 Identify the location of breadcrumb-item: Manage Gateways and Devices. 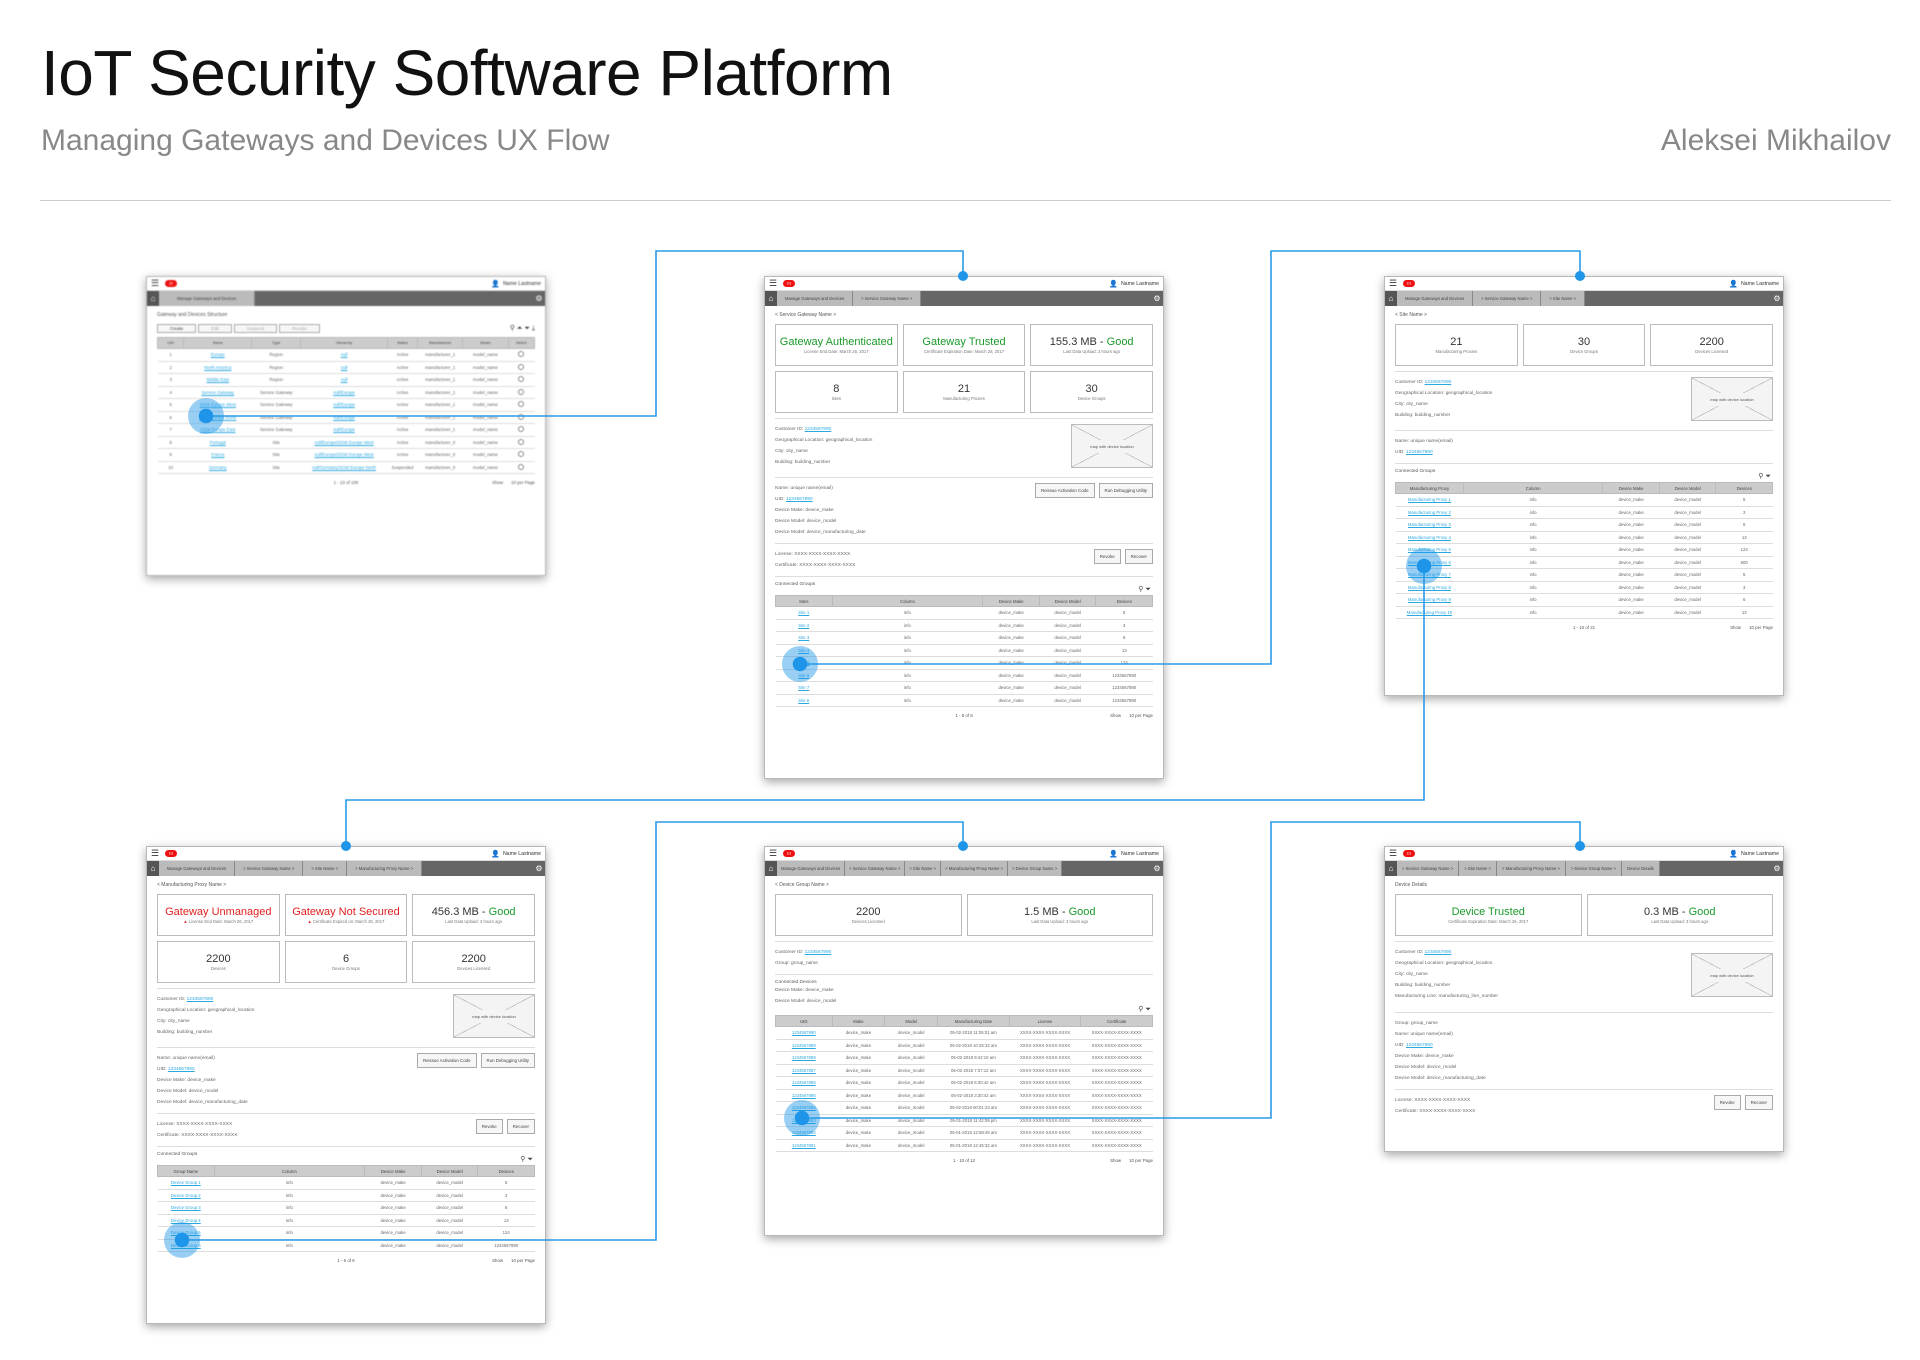
(815, 298).